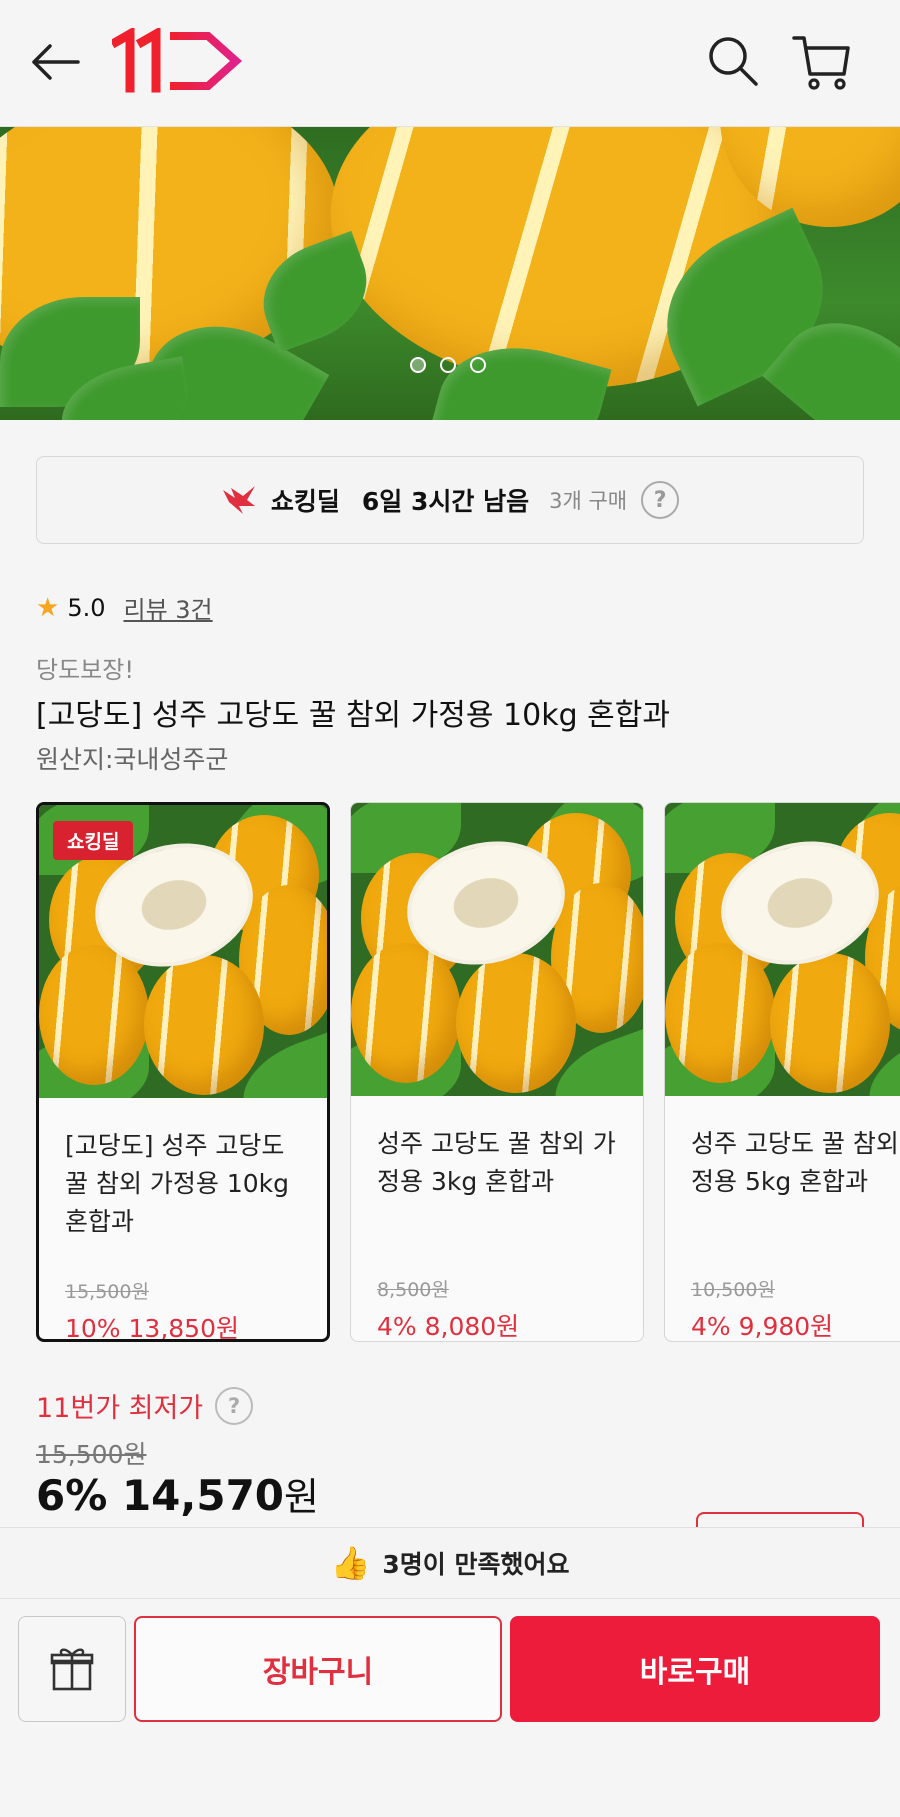 This screenshot has width=900, height=1817. I want to click on gift-icon, so click(72, 1669).